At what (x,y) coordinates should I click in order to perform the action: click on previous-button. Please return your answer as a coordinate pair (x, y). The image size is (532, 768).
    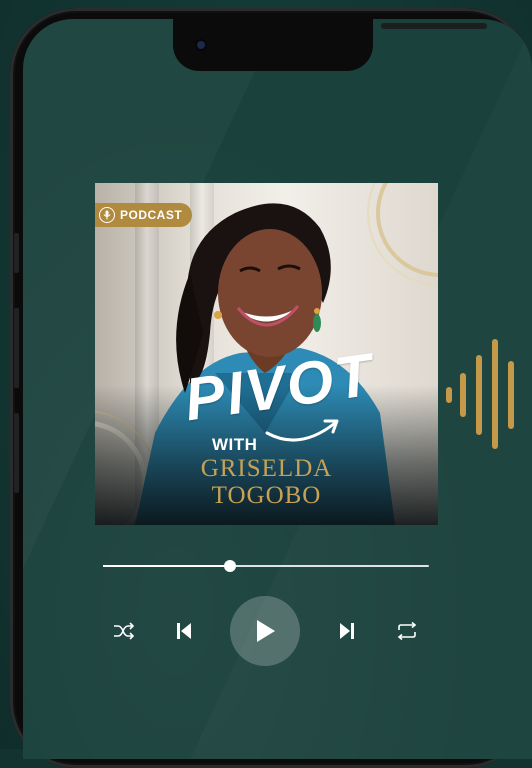
    Looking at the image, I should click on (184, 631).